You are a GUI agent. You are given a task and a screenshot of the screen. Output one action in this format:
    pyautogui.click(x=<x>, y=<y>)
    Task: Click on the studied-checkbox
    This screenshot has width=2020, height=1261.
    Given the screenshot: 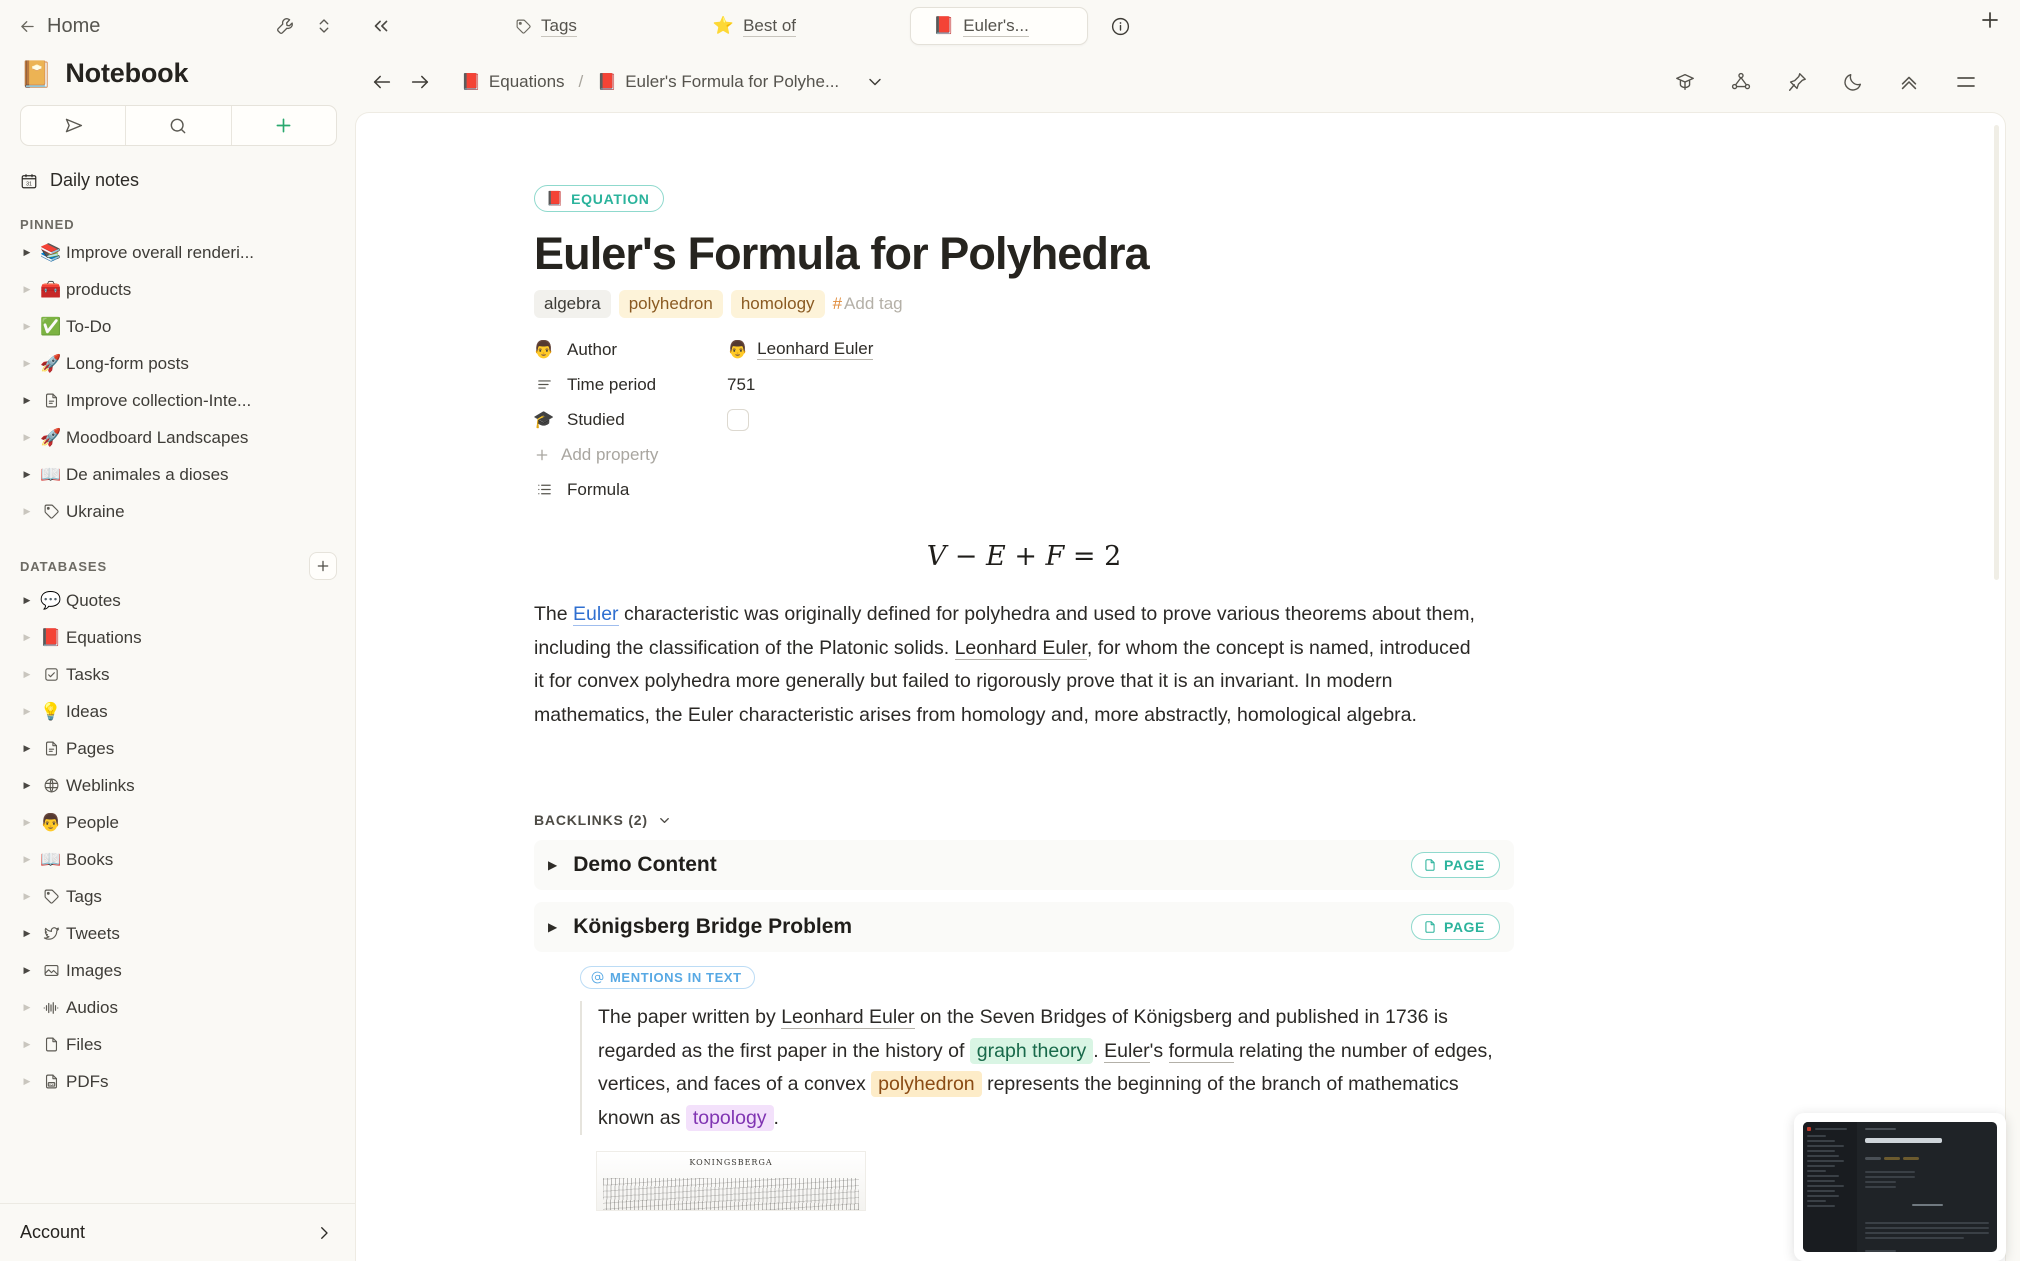 What is the action you would take?
    pyautogui.click(x=738, y=419)
    